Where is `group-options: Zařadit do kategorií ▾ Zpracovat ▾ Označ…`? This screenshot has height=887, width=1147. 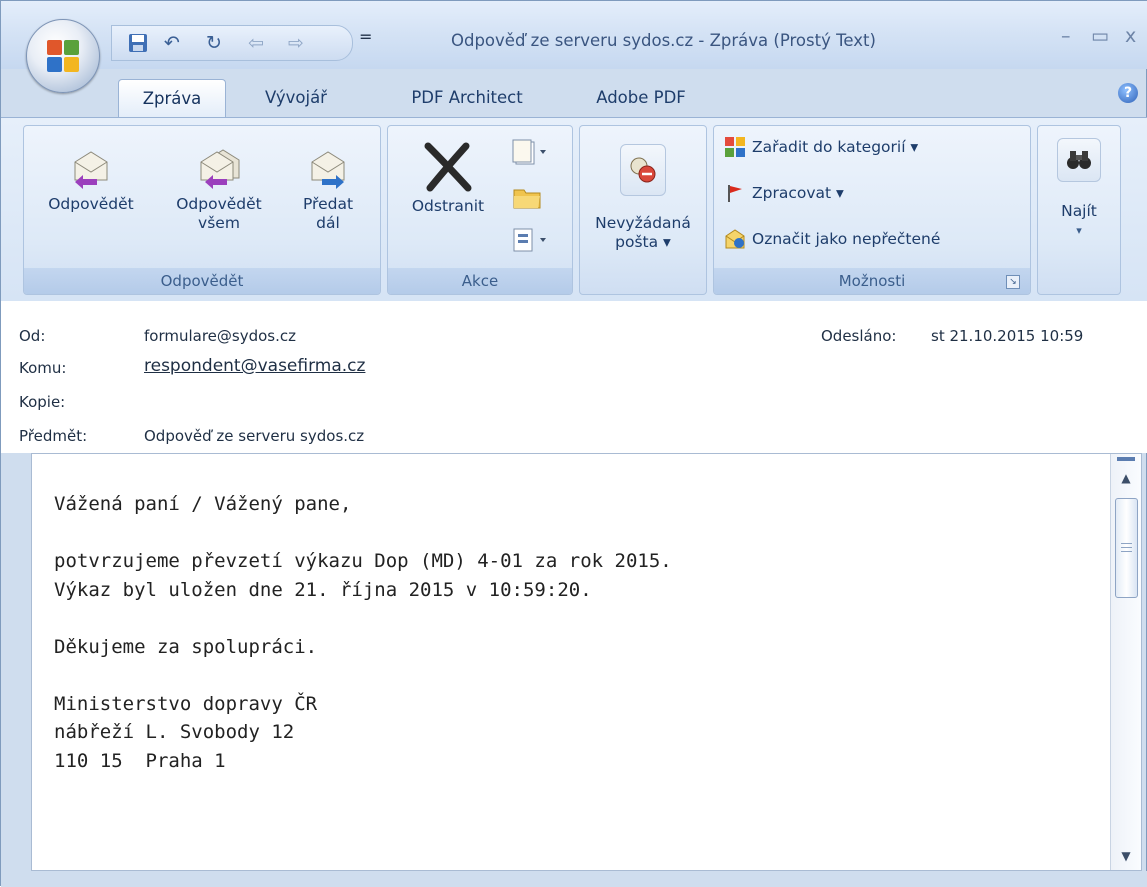 group-options: Zařadit do kategorií ▾ Zpracovat ▾ Označ… is located at coordinates (872, 210).